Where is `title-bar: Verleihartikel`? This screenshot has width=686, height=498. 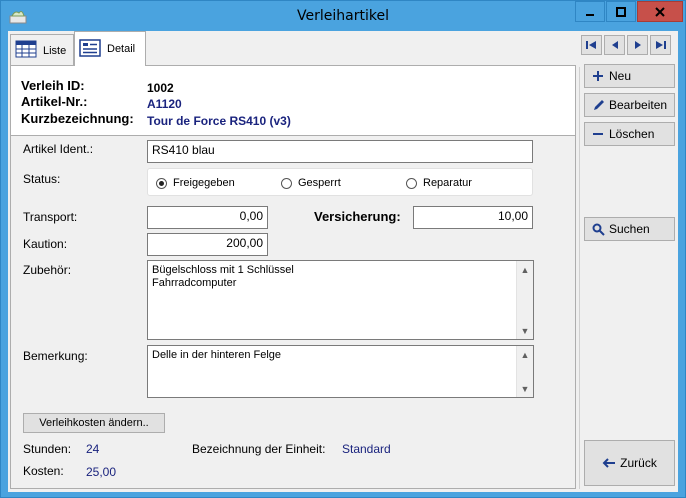
title-bar: Verleihartikel is located at coordinates (343, 16).